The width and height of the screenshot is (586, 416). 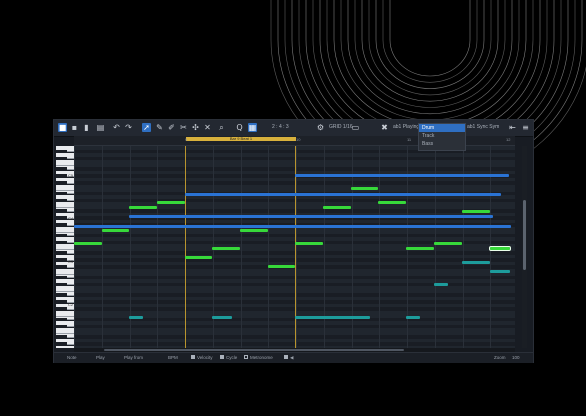 What do you see at coordinates (193, 357) in the screenshot?
I see `velocity-checkbox` at bounding box center [193, 357].